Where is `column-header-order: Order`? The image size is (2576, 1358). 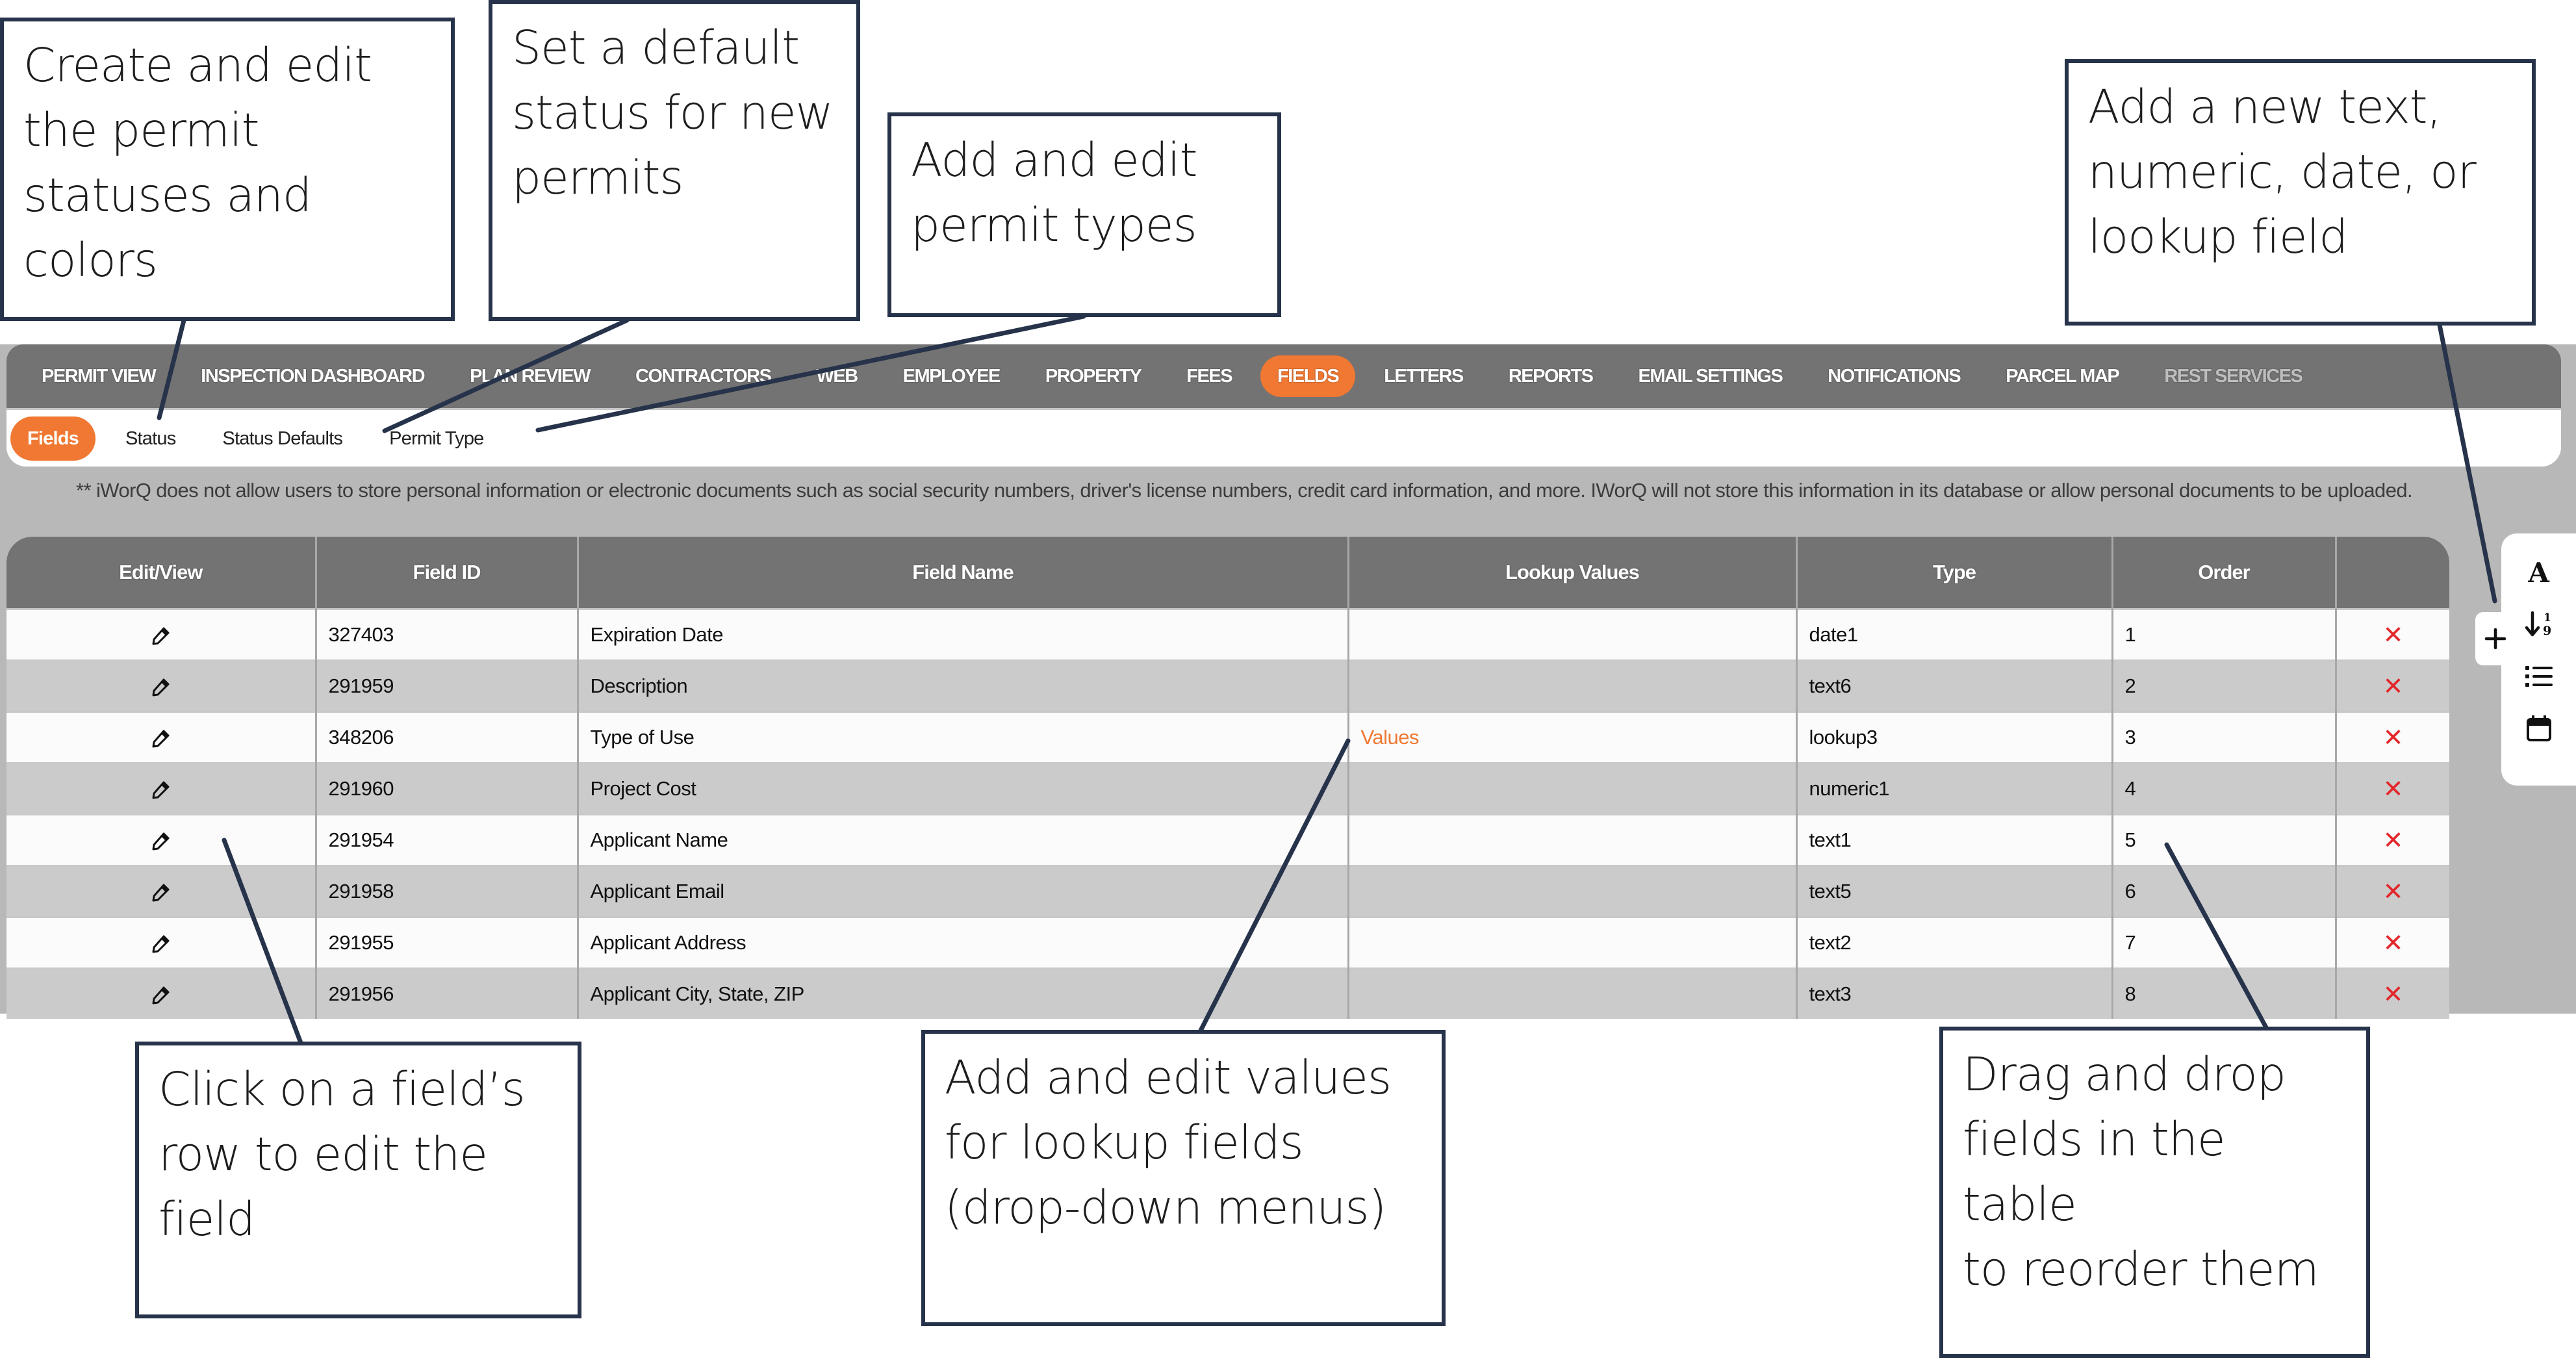 column-header-order: Order is located at coordinates (2223, 573).